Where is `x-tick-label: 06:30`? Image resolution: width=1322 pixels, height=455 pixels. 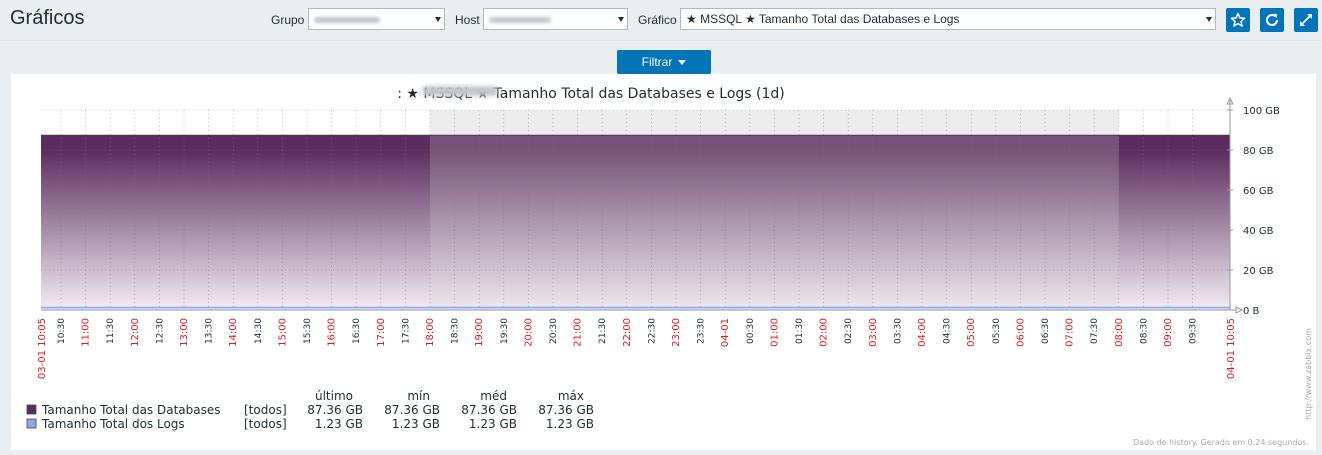
x-tick-label: 06:30 is located at coordinates (1046, 331).